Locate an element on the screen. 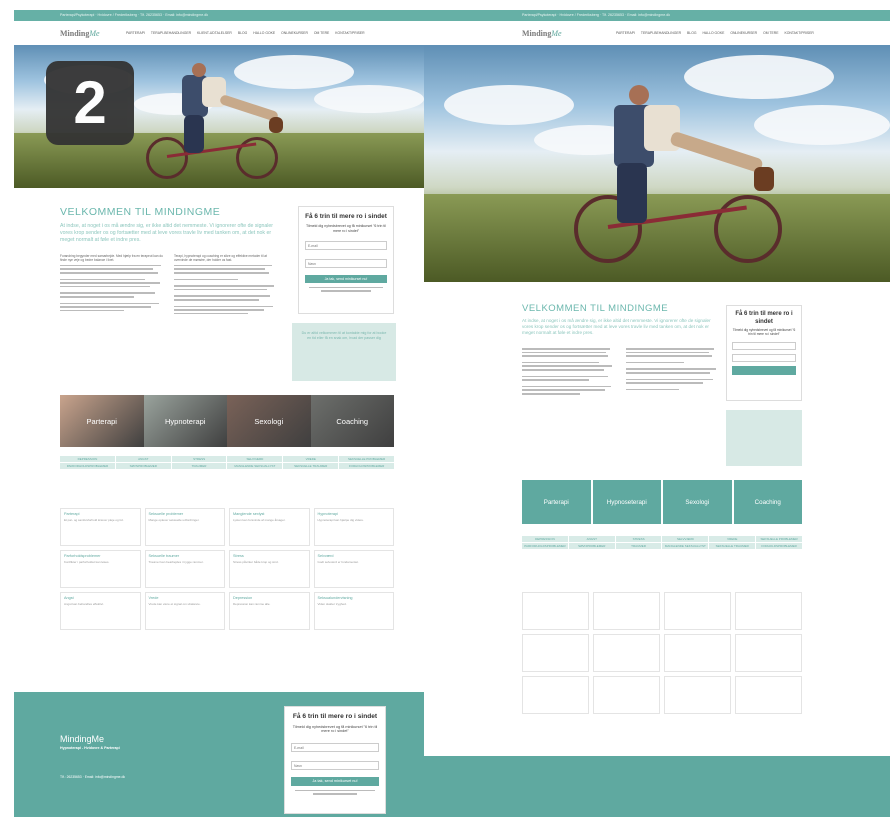 This screenshot has height=817, width=890. topic-card-title: Seksuelle problemer is located at coordinates (166, 514).